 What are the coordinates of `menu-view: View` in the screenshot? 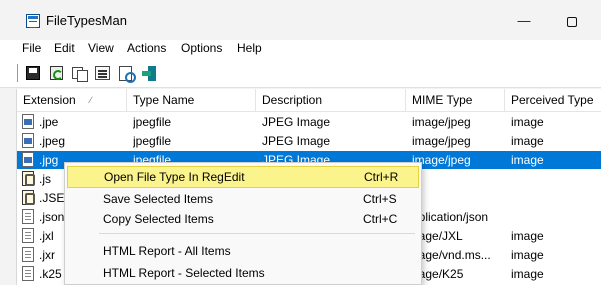 It's located at (101, 48).